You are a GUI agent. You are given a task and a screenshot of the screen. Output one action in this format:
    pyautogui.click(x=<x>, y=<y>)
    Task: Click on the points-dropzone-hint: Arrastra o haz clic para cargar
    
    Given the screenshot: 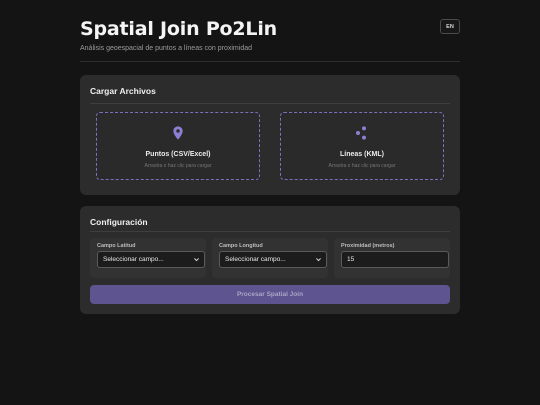 What is the action you would take?
    pyautogui.click(x=178, y=166)
    